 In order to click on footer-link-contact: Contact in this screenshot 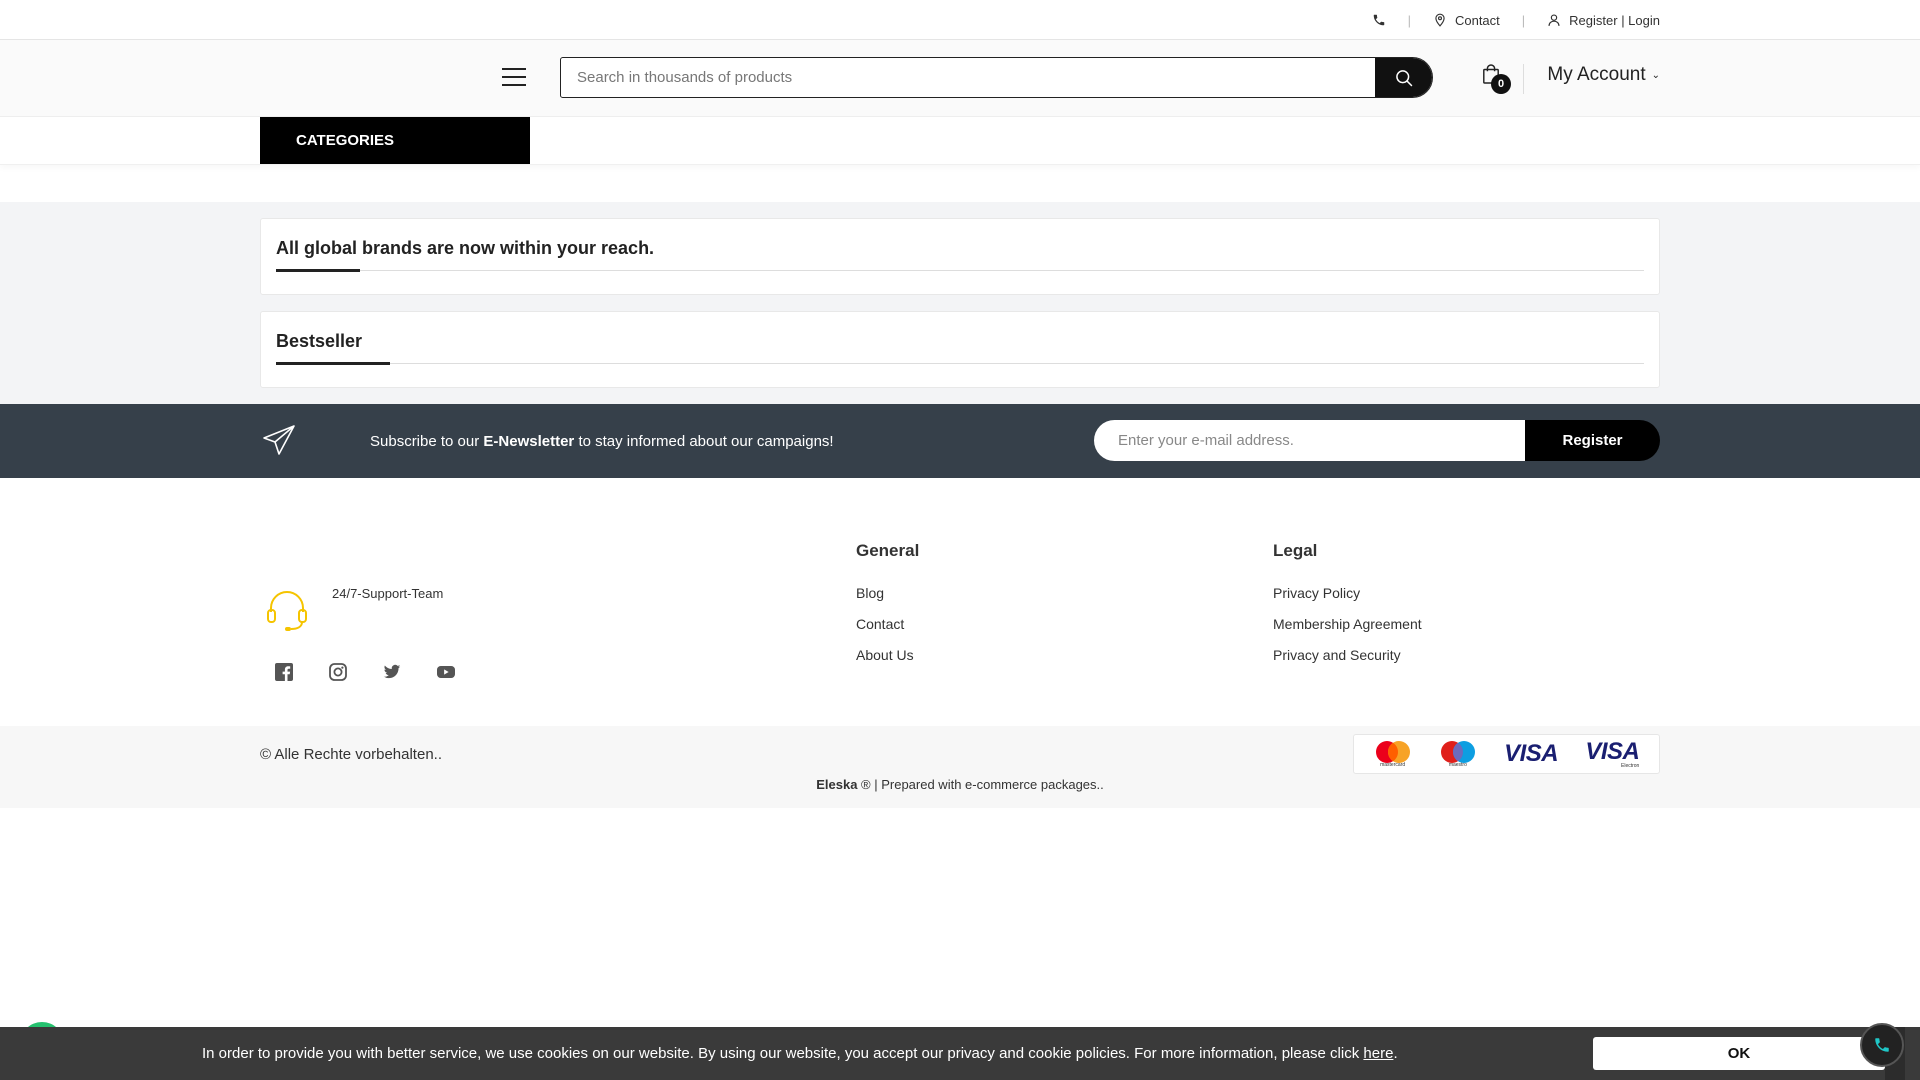, I will do `click(887, 624)`.